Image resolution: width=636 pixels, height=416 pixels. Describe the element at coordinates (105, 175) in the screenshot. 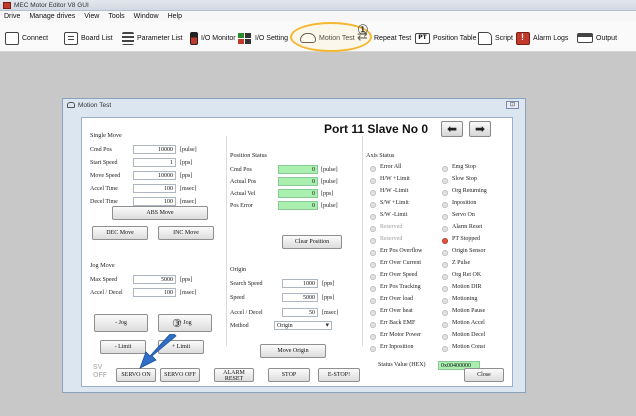

I see `move-speed-label: Move Speed` at that location.